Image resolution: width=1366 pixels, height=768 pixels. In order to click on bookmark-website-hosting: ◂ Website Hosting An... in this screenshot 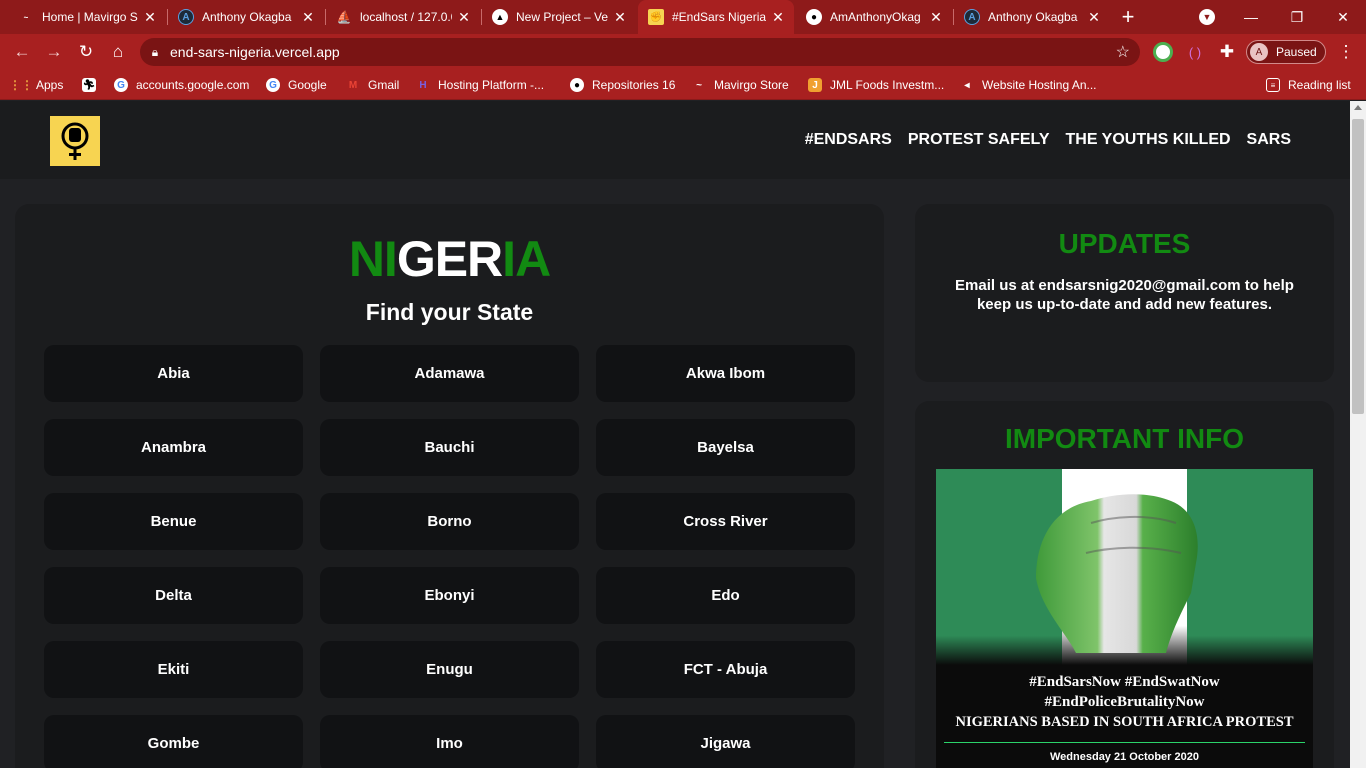, I will do `click(1028, 85)`.